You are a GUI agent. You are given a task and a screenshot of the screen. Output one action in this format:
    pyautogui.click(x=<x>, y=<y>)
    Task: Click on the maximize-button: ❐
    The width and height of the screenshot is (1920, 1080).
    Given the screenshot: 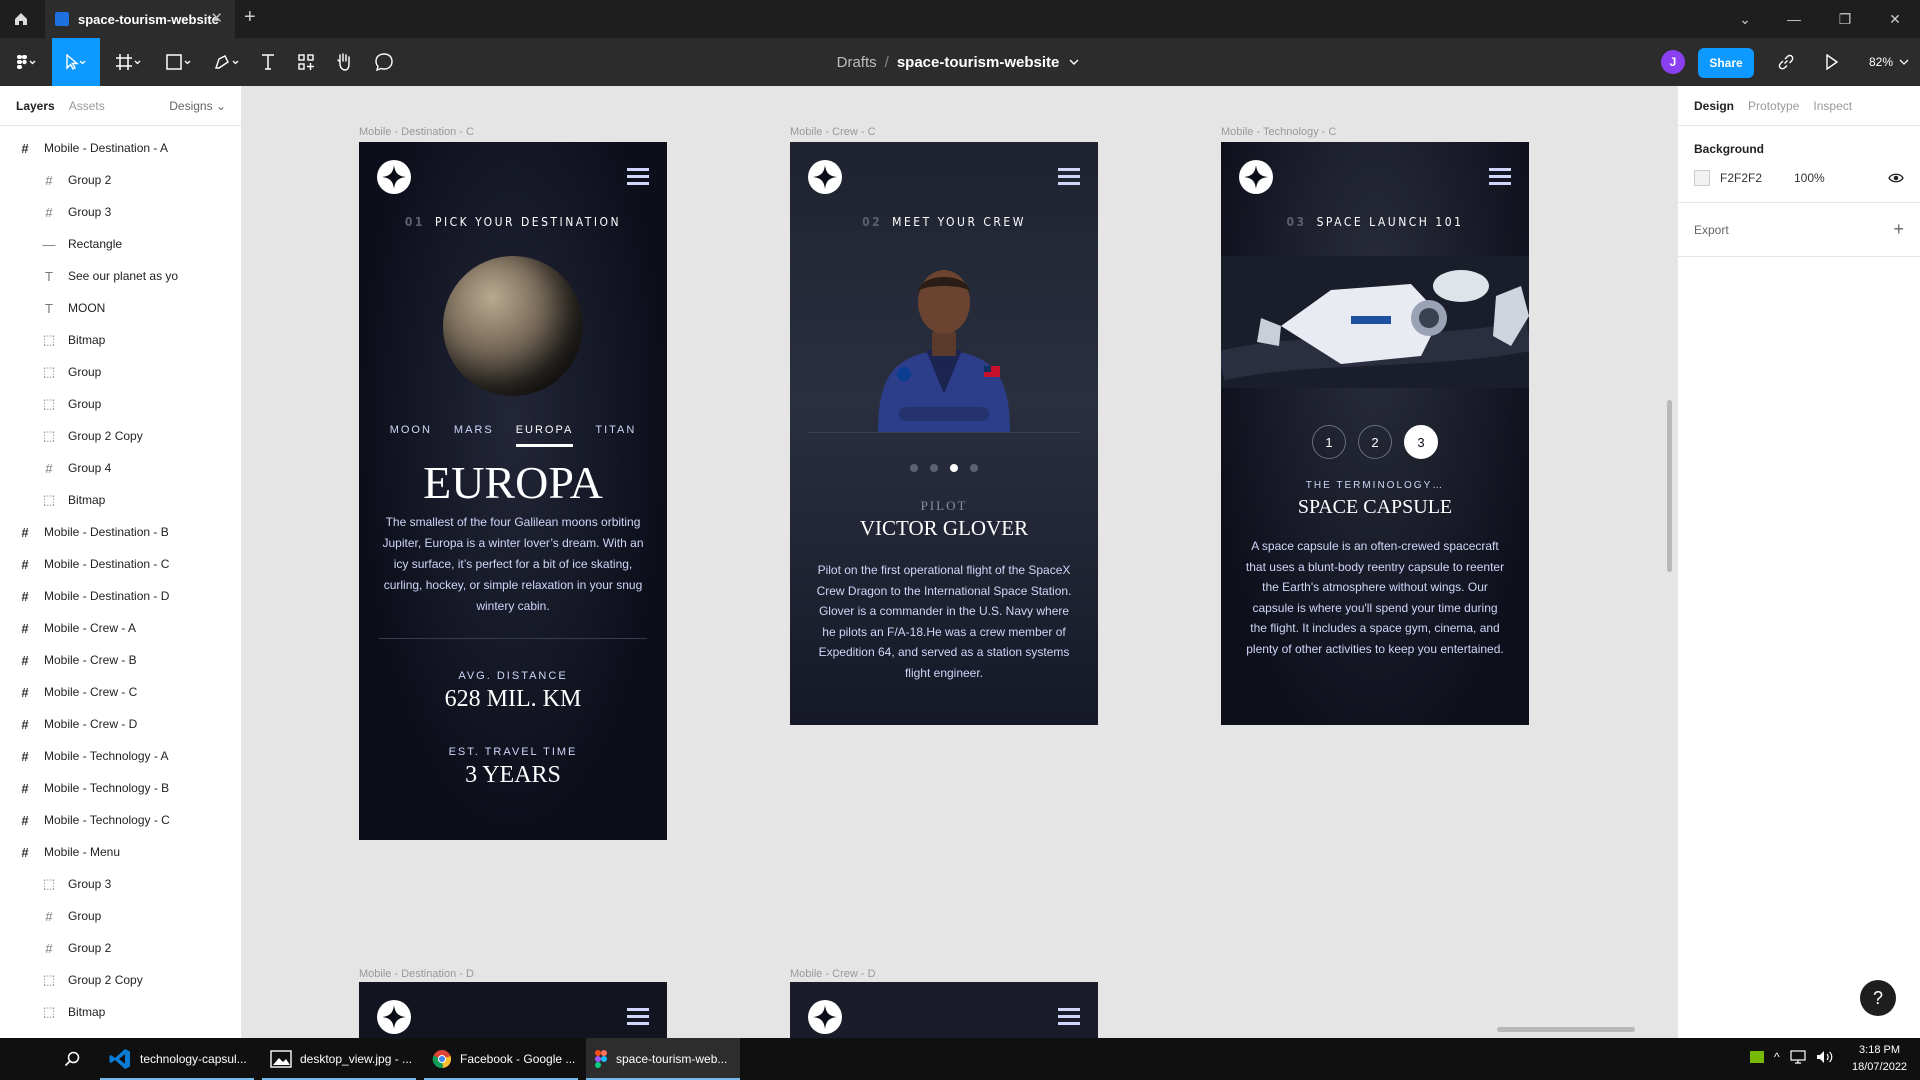 What is the action you would take?
    pyautogui.click(x=1845, y=19)
    